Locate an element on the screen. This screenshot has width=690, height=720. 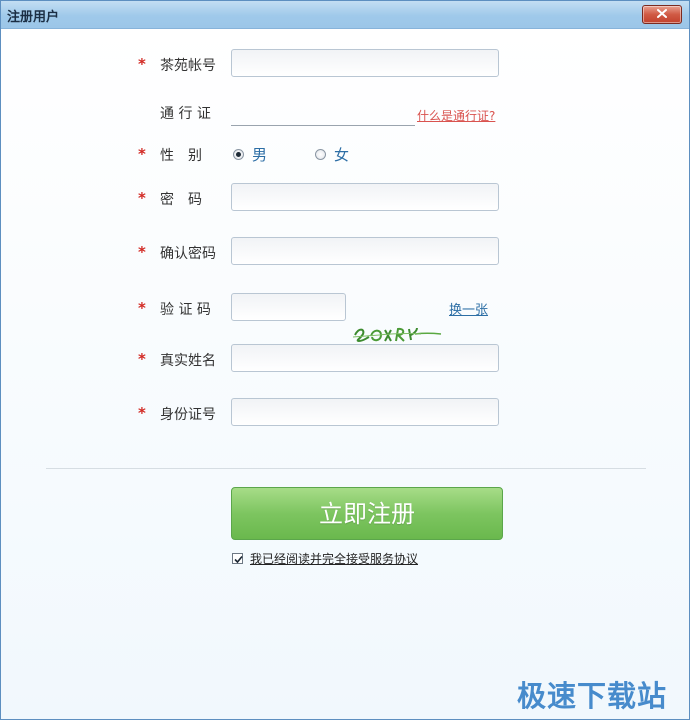
register-button: 立即注册 is located at coordinates (367, 513).